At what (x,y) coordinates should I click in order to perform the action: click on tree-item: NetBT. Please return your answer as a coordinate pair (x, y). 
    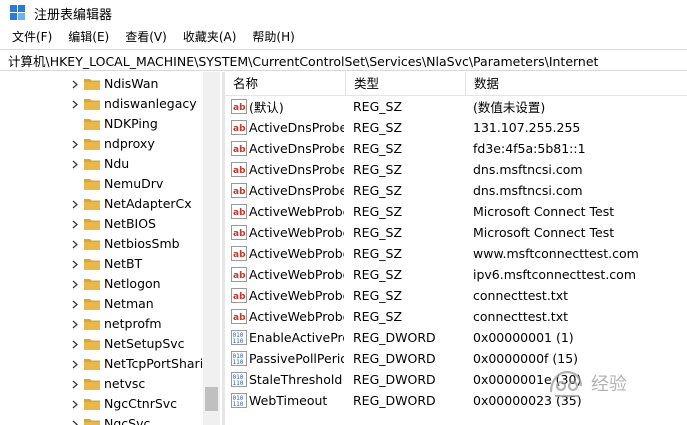
    Looking at the image, I should click on (101, 264).